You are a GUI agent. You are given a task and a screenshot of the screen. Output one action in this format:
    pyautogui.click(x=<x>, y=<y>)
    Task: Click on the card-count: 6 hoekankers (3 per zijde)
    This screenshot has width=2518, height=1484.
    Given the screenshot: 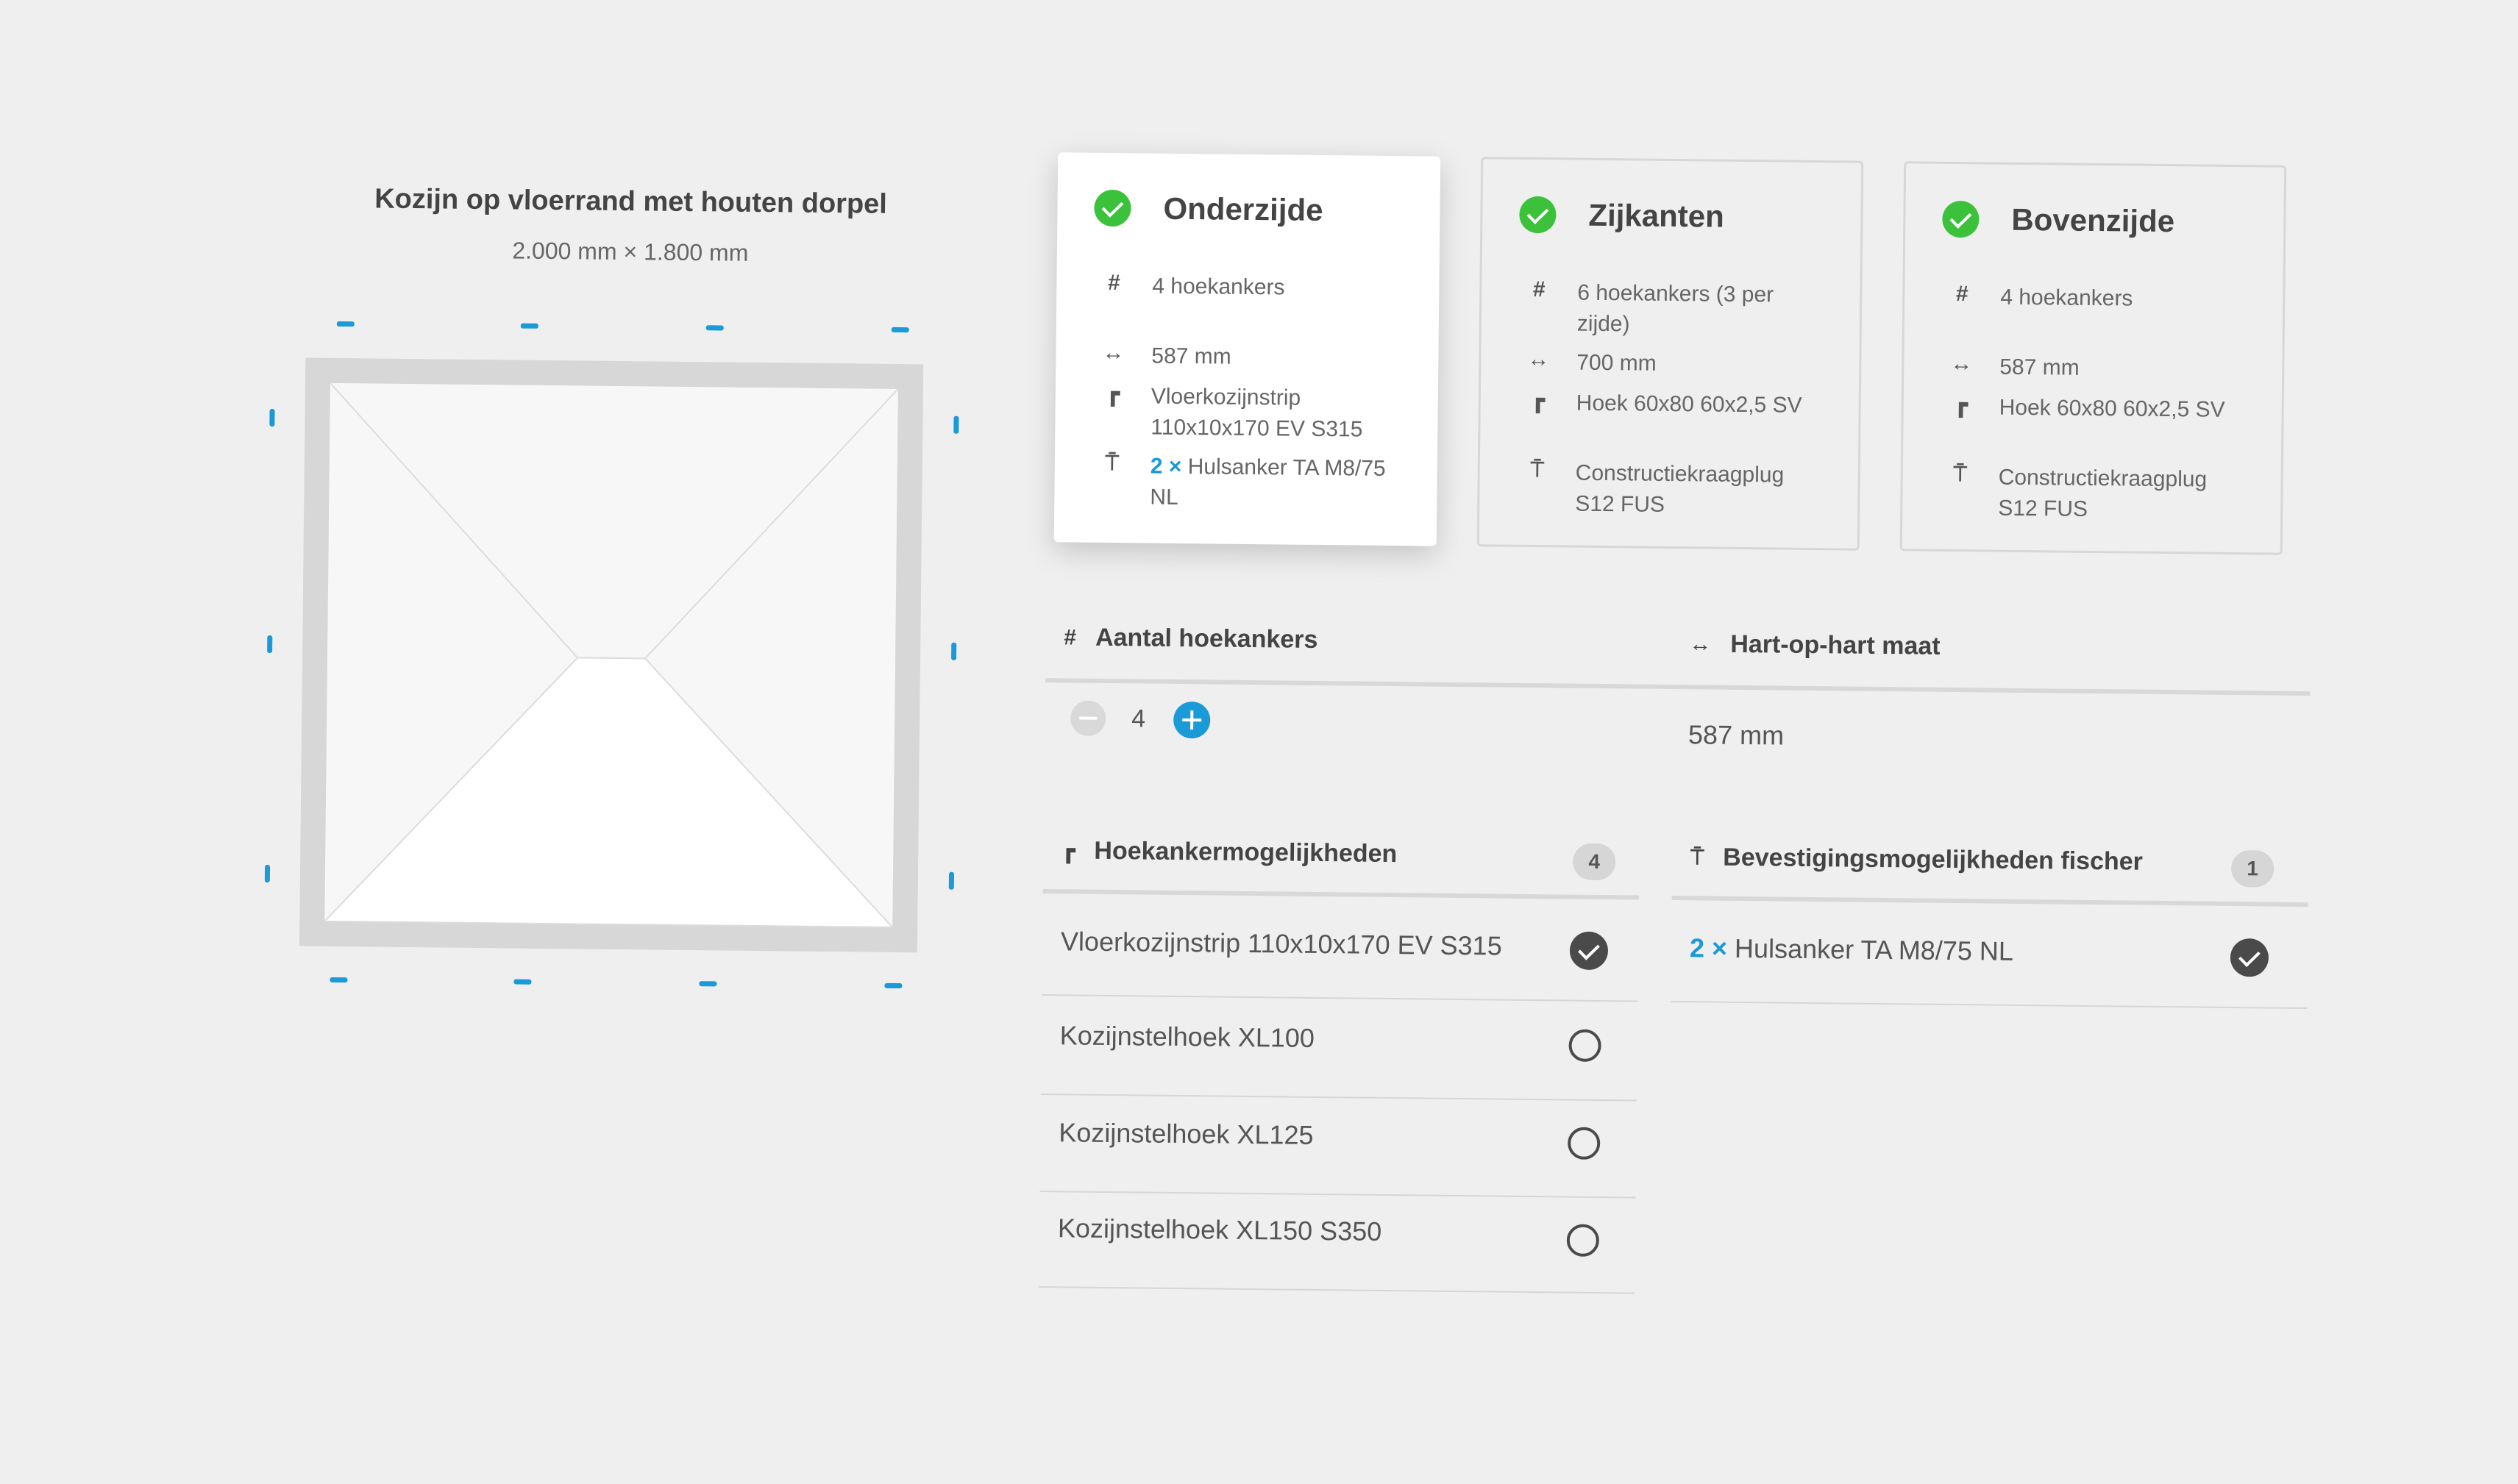 What is the action you would take?
    pyautogui.click(x=1675, y=308)
    